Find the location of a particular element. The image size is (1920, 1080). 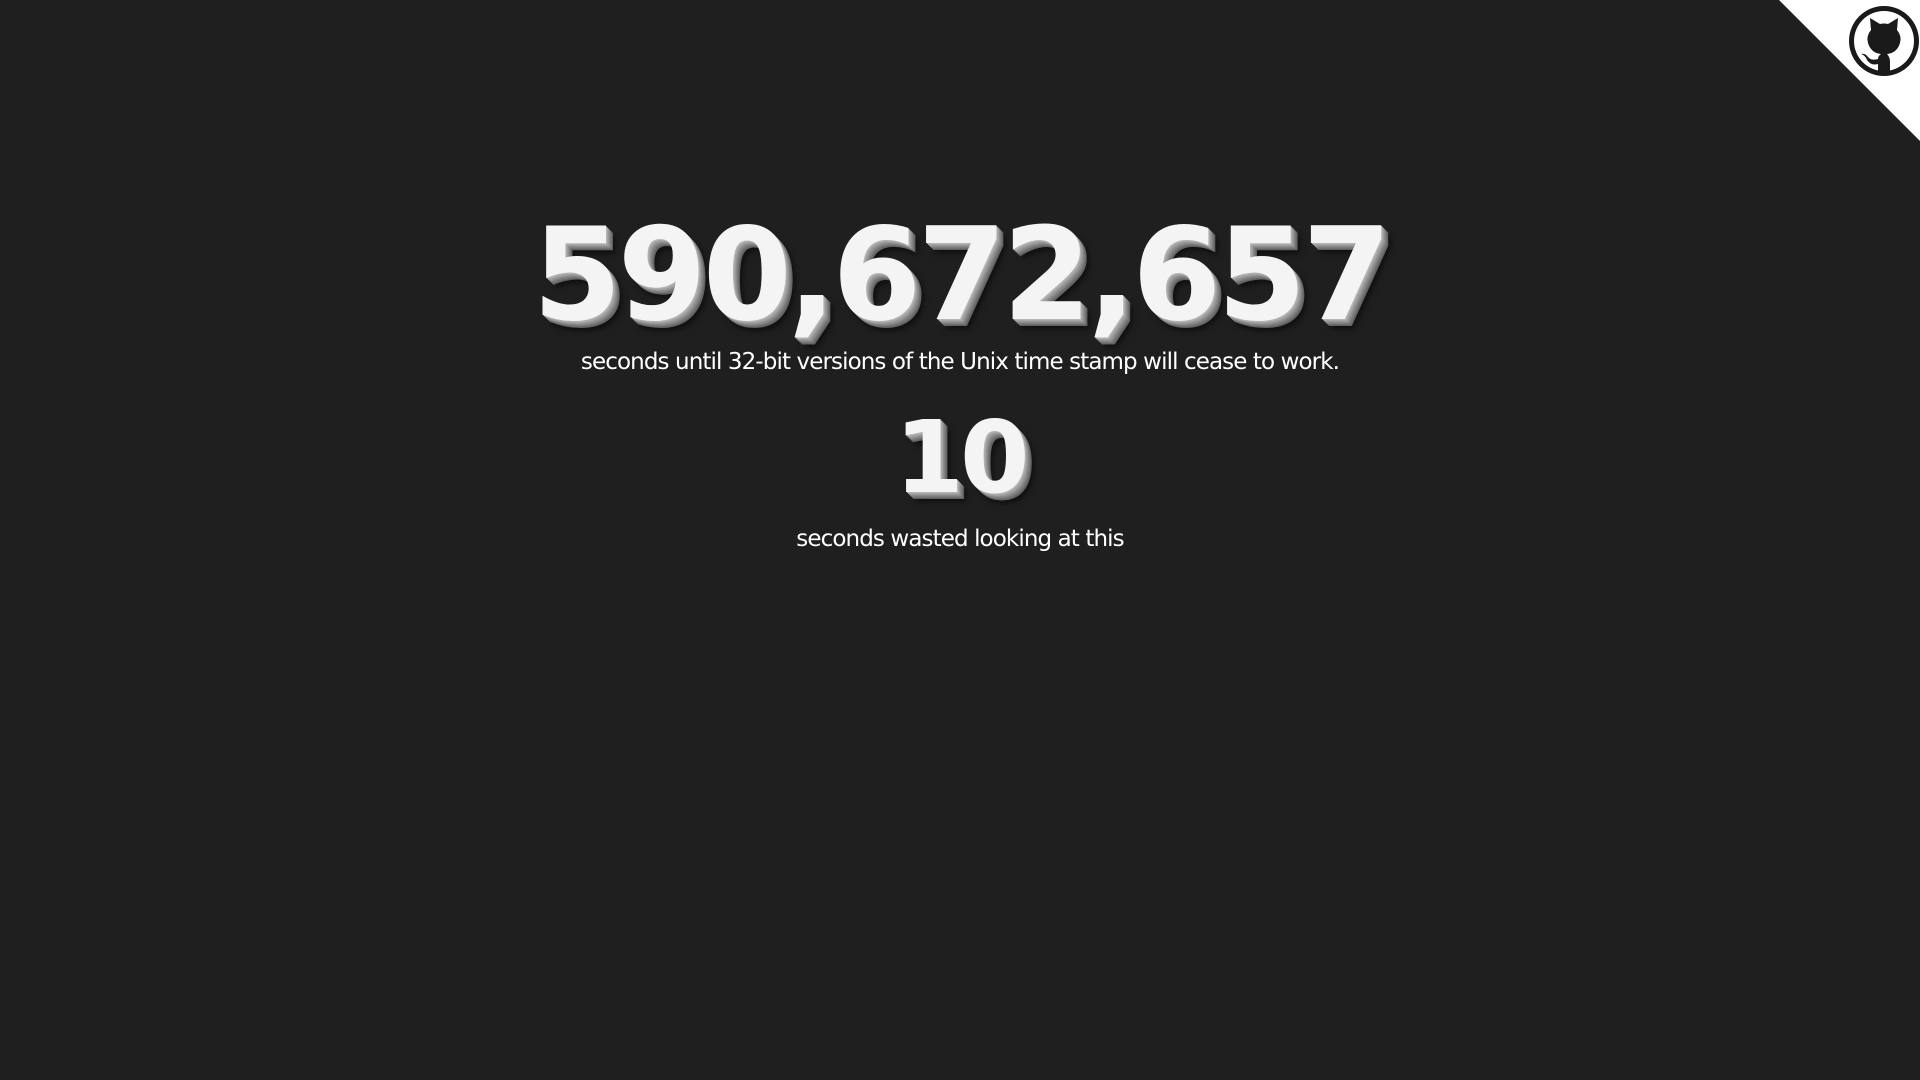

github-corner-banner is located at coordinates (1849, 70).